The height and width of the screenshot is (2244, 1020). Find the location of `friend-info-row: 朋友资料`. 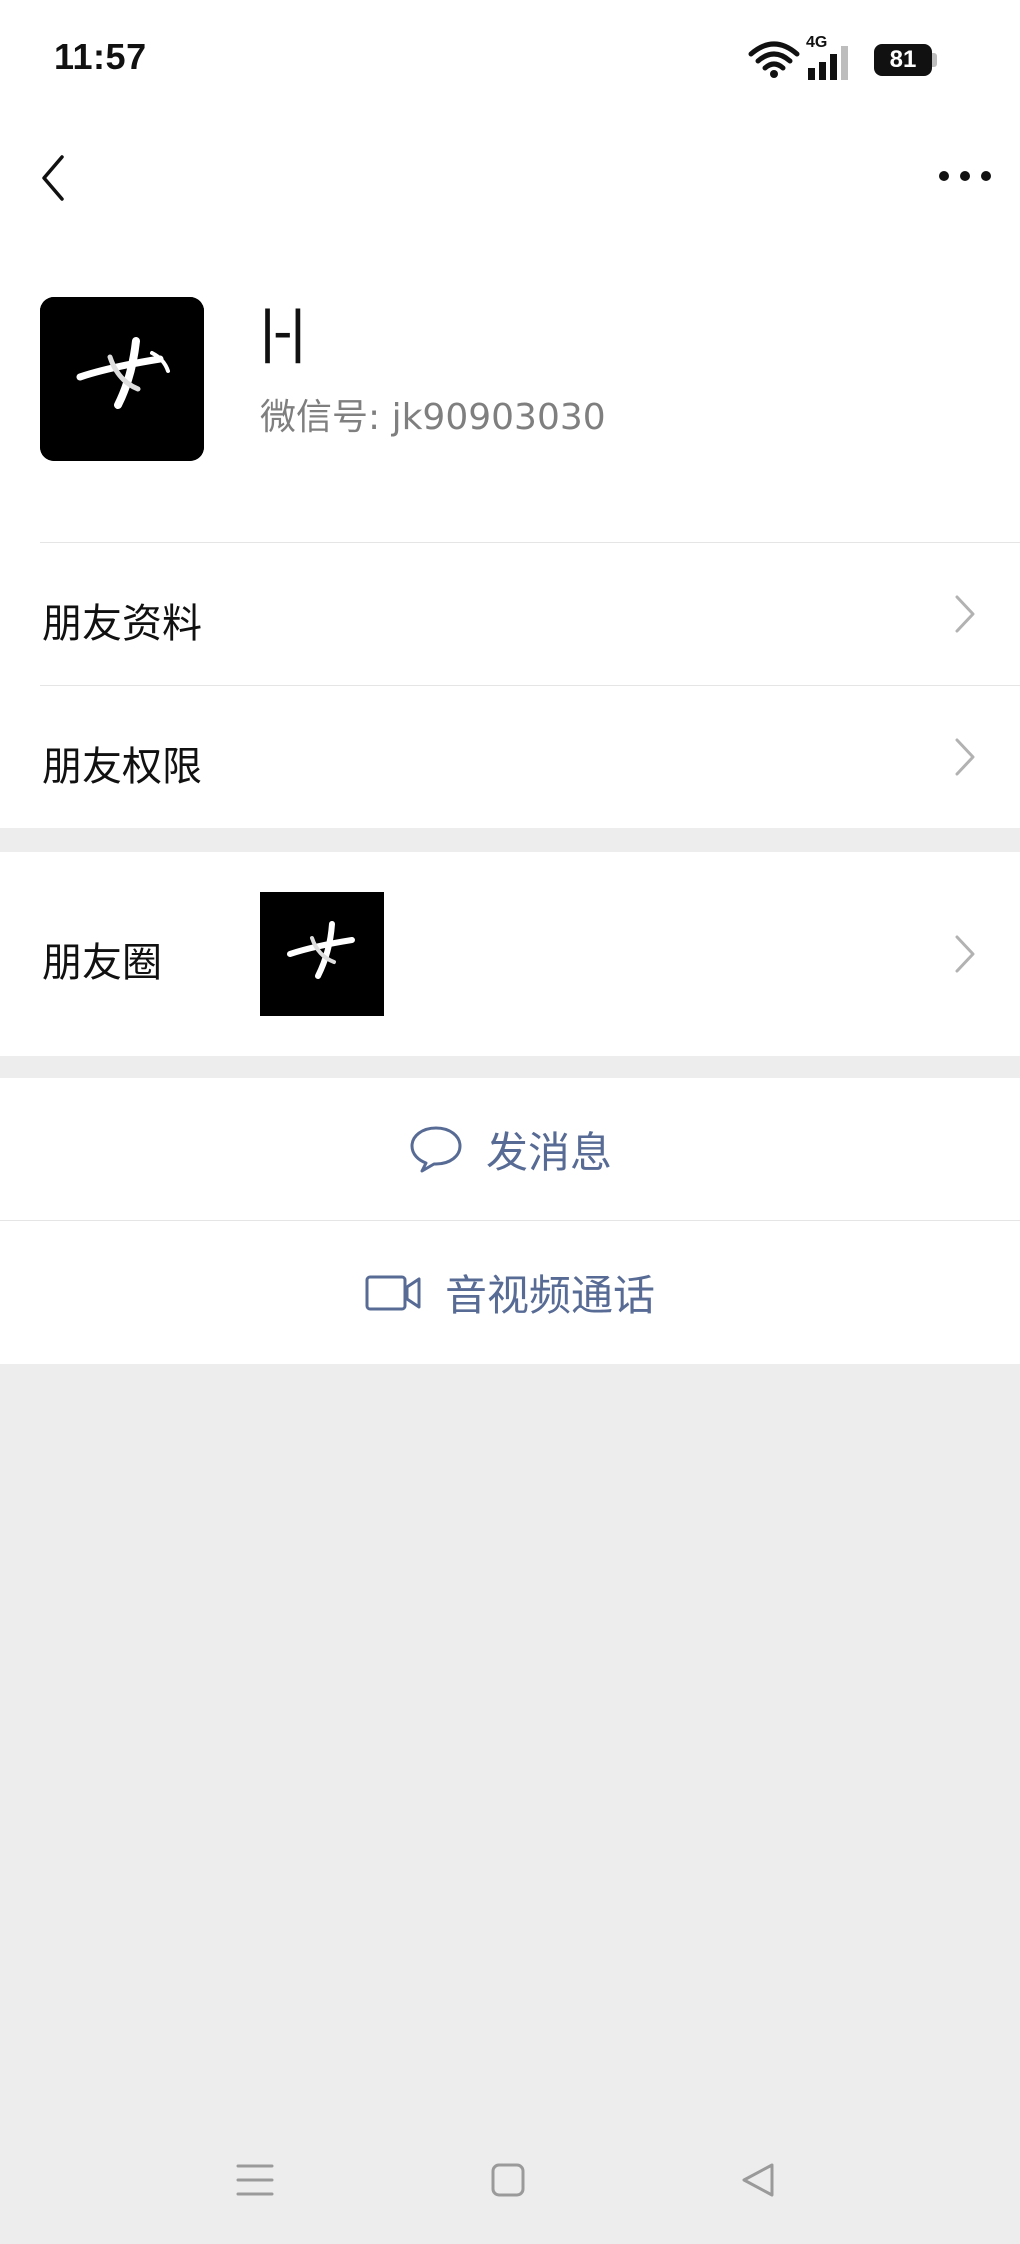

friend-info-row: 朋友资料 is located at coordinates (510, 614).